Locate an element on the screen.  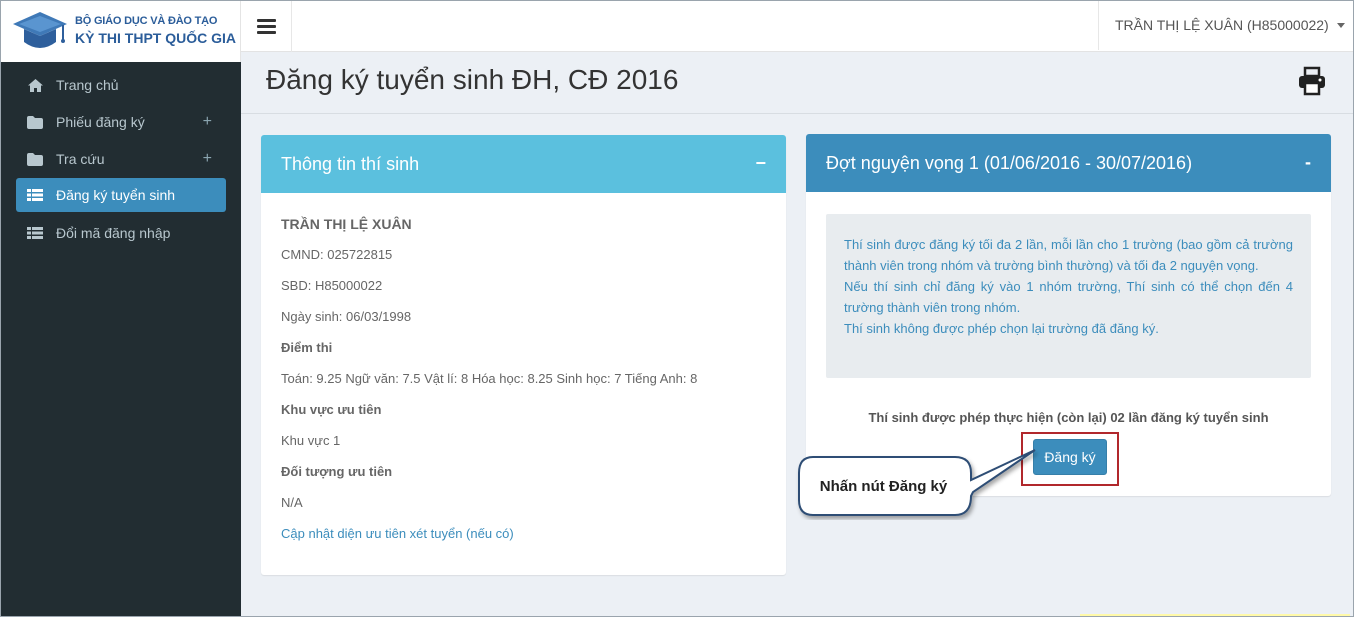
home-icon is located at coordinates (35, 85).